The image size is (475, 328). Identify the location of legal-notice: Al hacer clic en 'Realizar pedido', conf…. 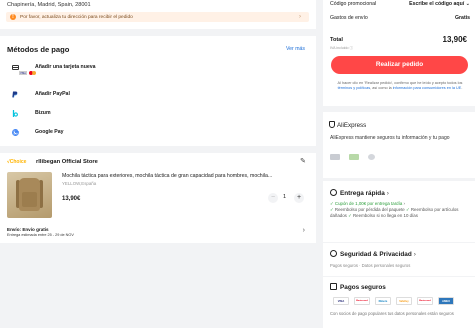
(400, 85).